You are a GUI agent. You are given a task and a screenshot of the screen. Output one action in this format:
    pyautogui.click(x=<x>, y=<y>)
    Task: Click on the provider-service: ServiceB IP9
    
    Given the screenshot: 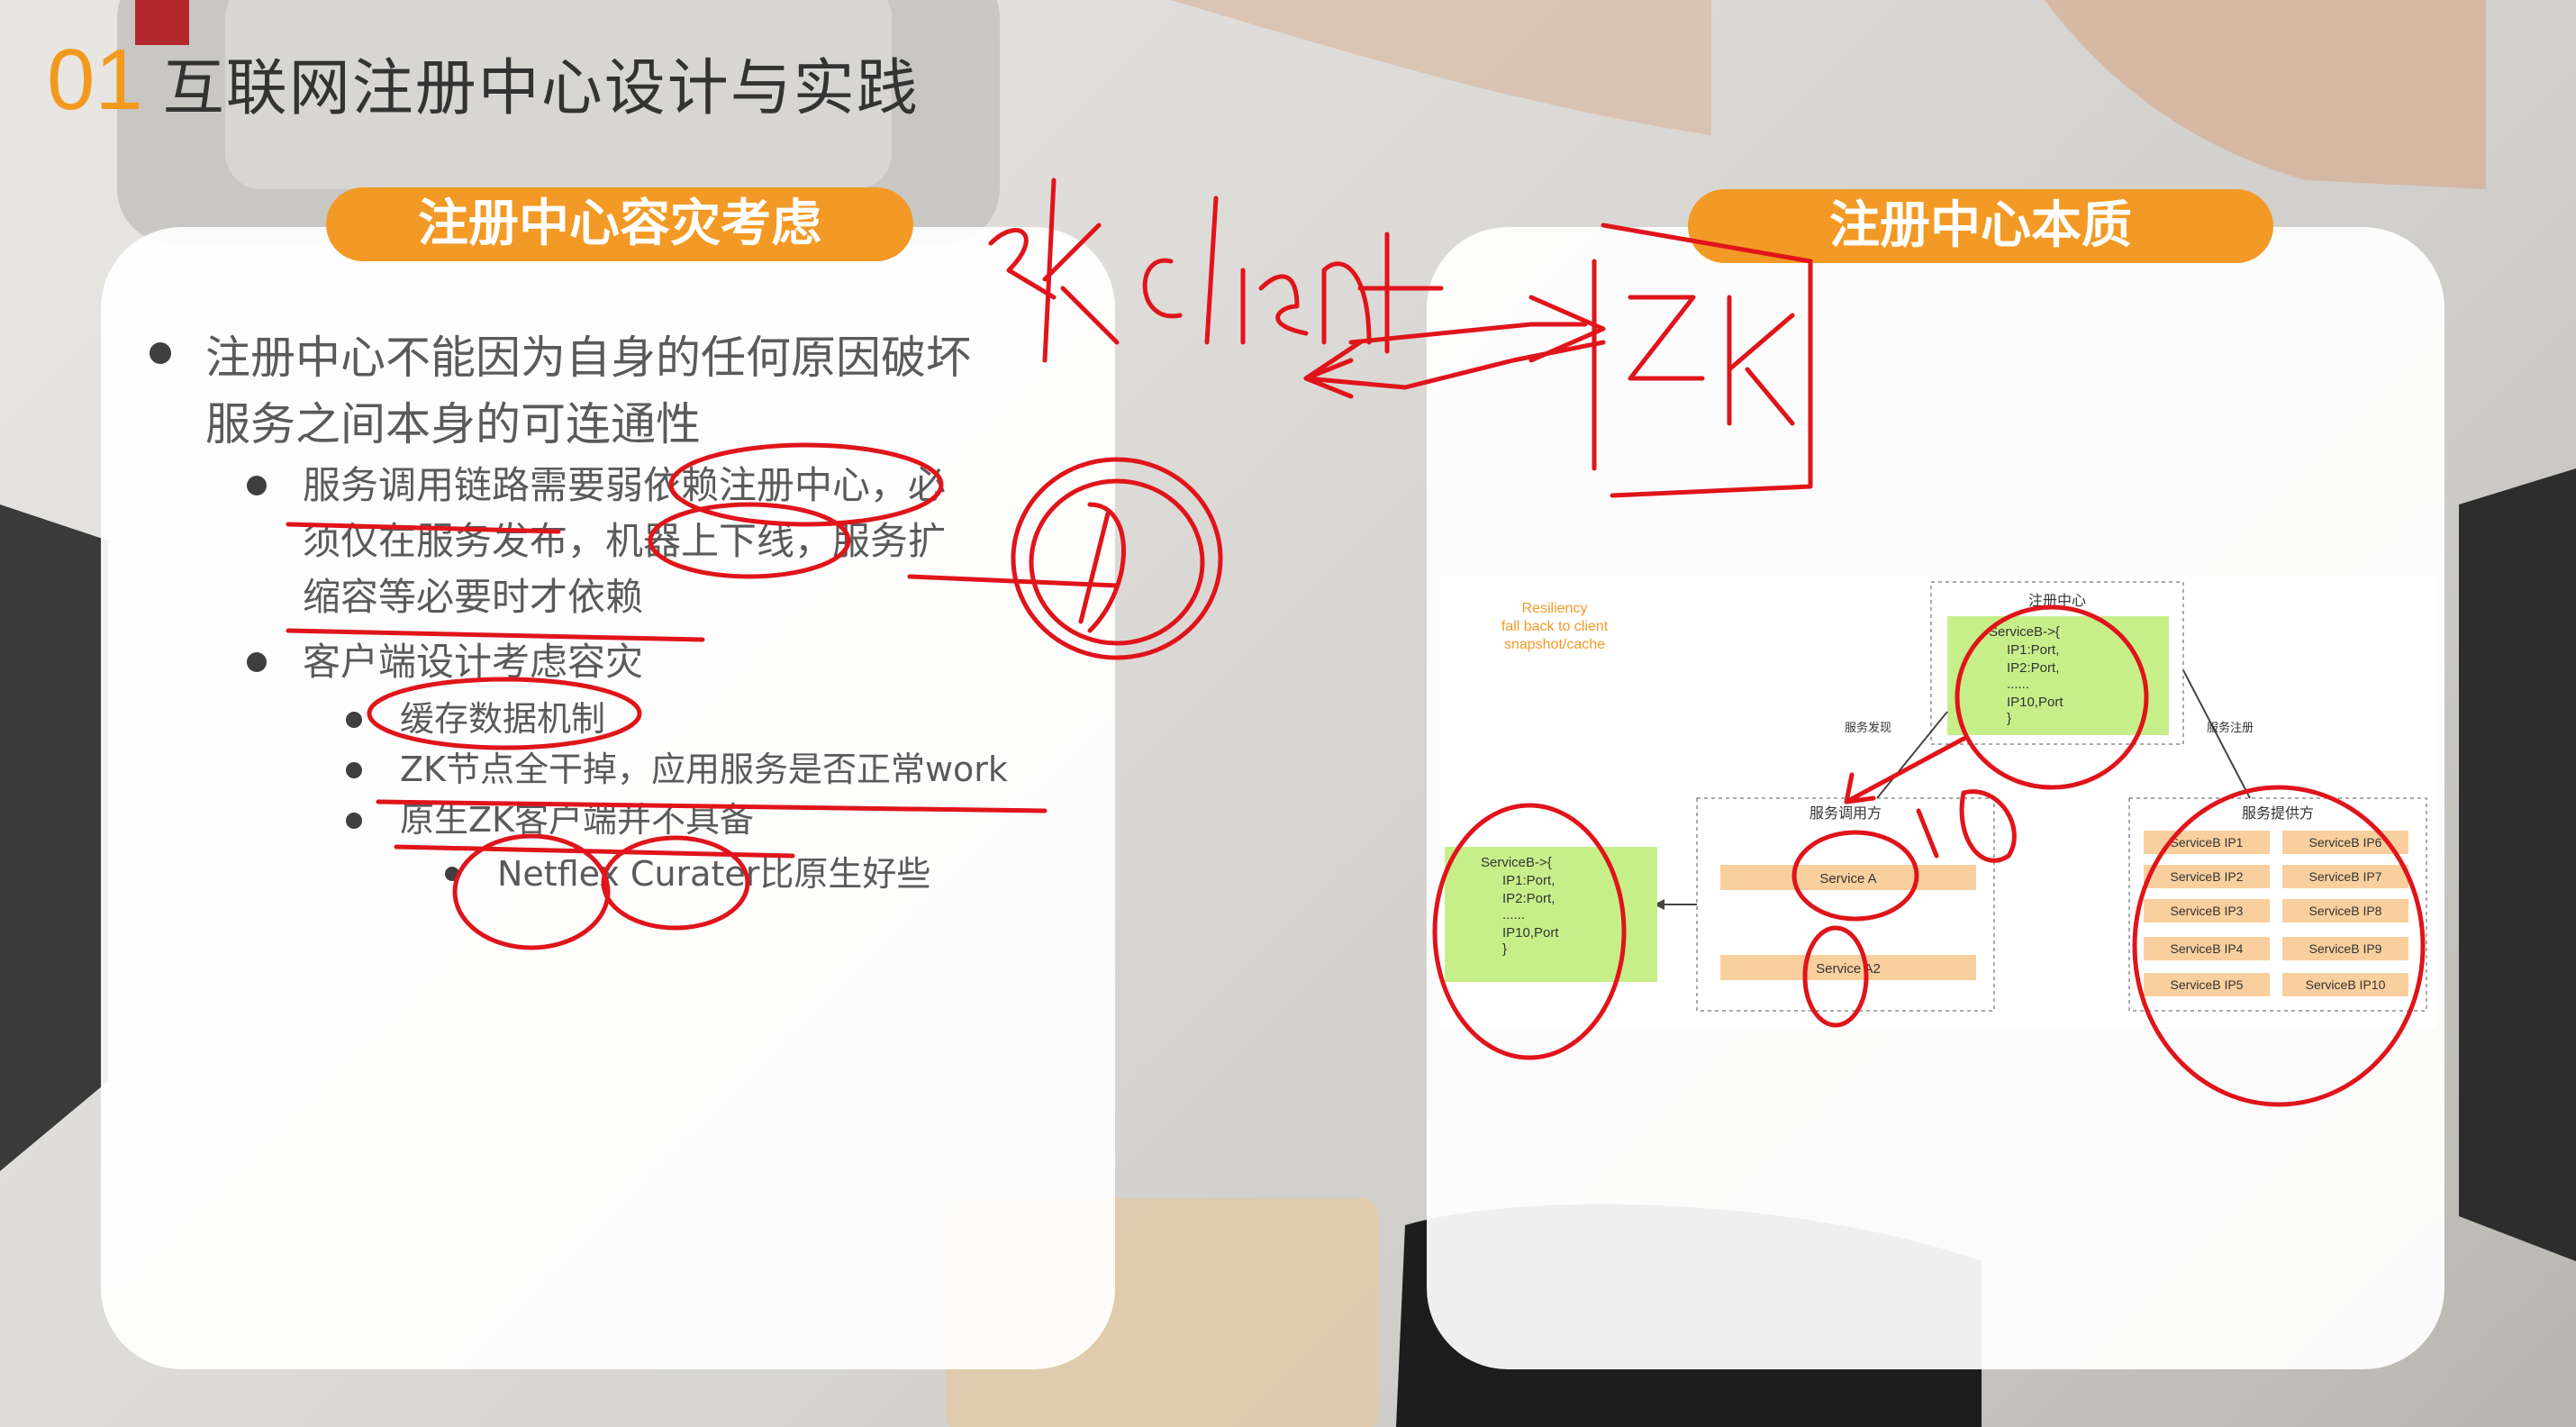 What is the action you would take?
    pyautogui.click(x=2346, y=948)
    